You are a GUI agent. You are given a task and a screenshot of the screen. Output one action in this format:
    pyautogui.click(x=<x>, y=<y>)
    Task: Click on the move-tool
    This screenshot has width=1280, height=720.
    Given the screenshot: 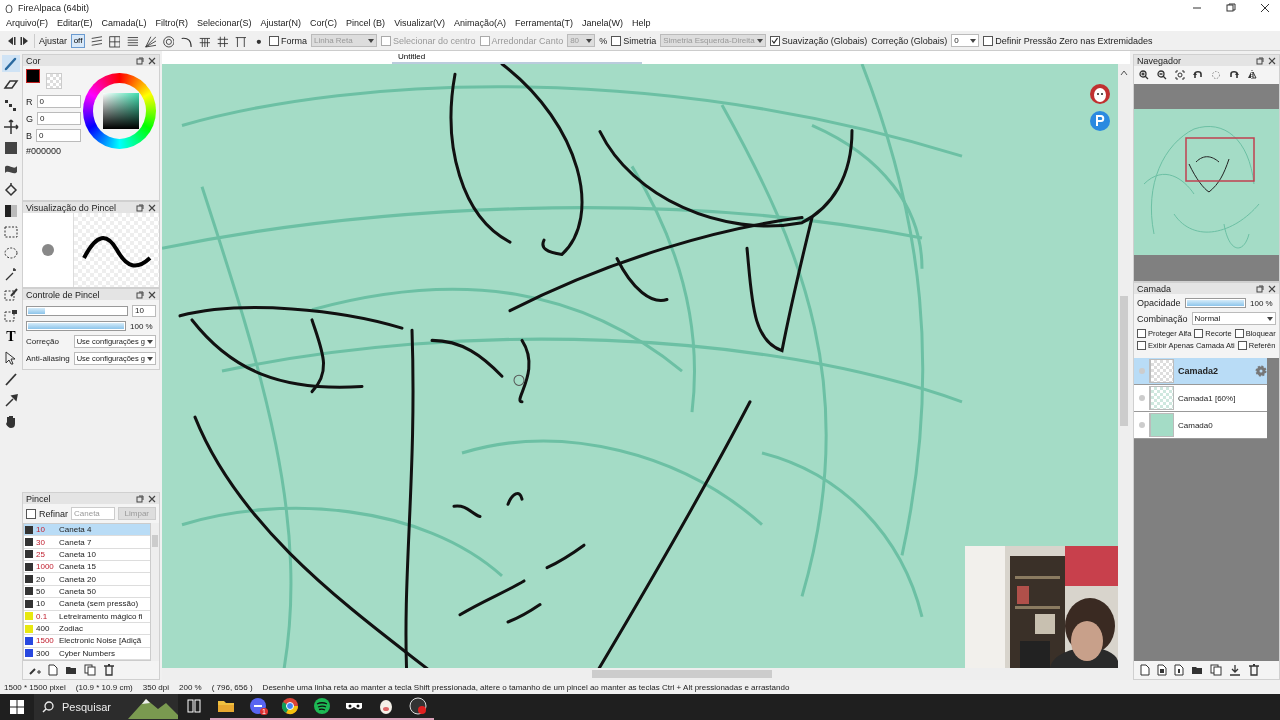 What is the action you would take?
    pyautogui.click(x=11, y=126)
    